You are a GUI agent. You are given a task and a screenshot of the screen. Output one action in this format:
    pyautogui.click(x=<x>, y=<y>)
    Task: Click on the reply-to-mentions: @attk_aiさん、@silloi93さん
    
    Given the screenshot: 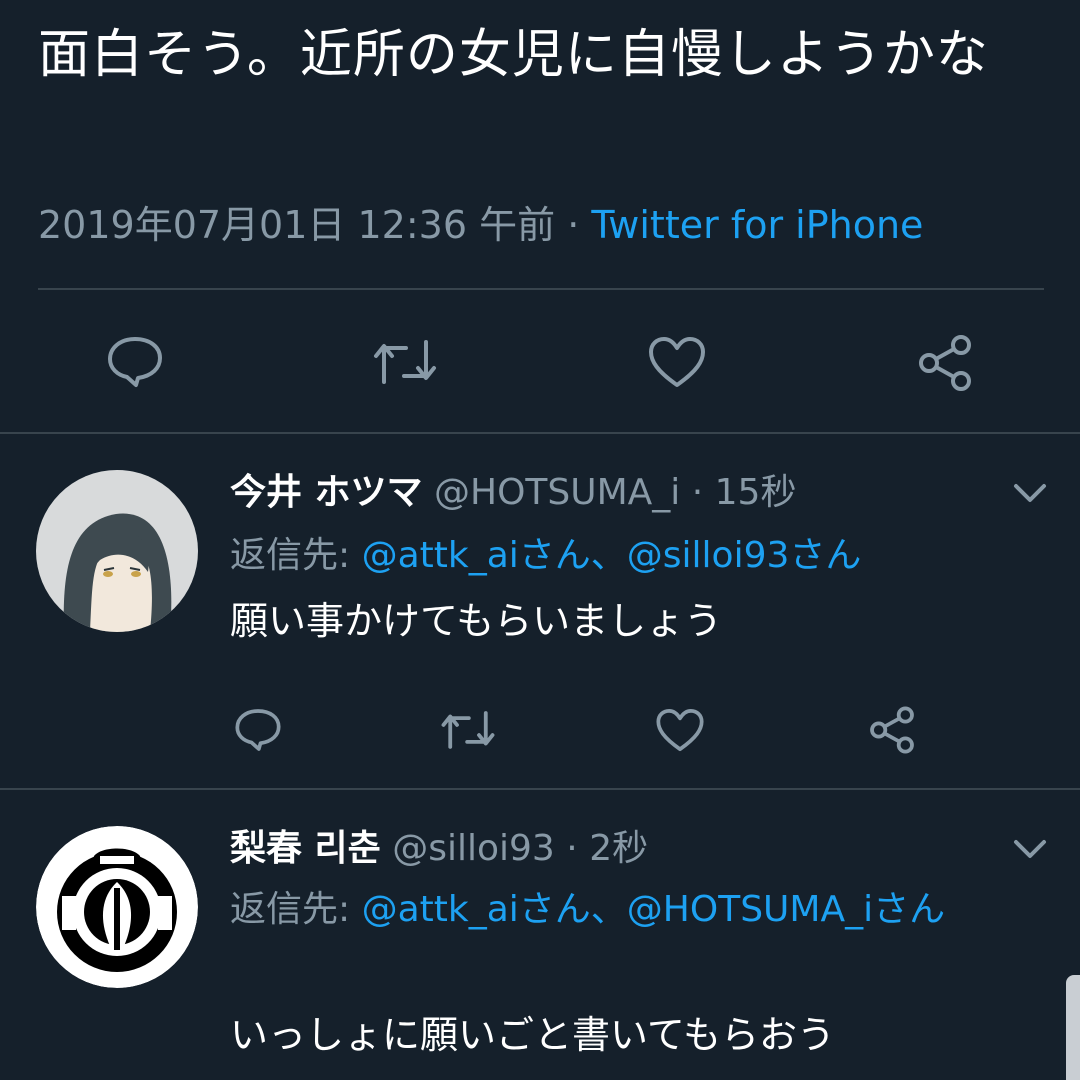 What is the action you would take?
    pyautogui.click(x=612, y=555)
    